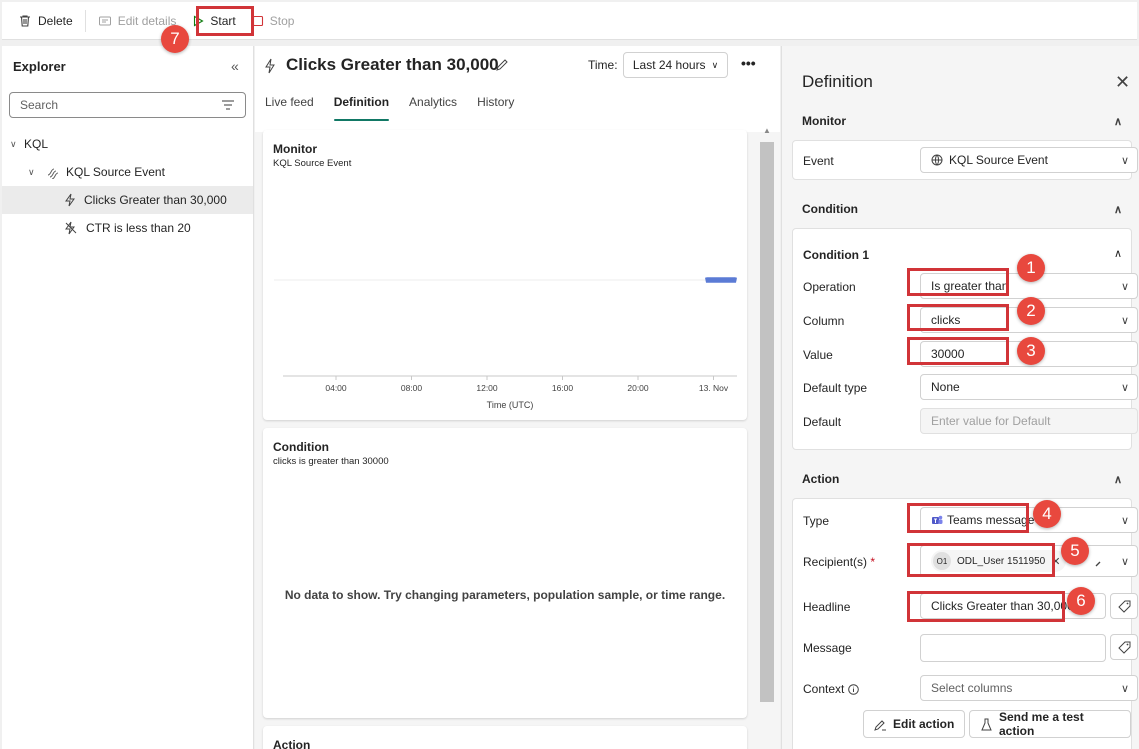 Image resolution: width=1139 pixels, height=749 pixels. I want to click on recipient-name: ODL_User 1511950, so click(1001, 561).